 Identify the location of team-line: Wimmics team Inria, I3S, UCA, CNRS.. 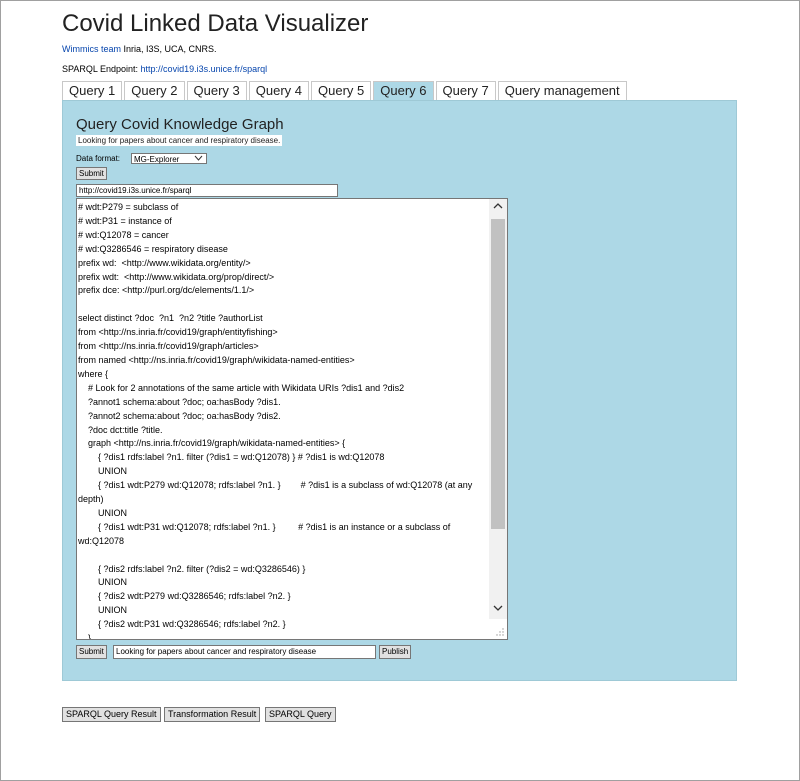
(139, 49).